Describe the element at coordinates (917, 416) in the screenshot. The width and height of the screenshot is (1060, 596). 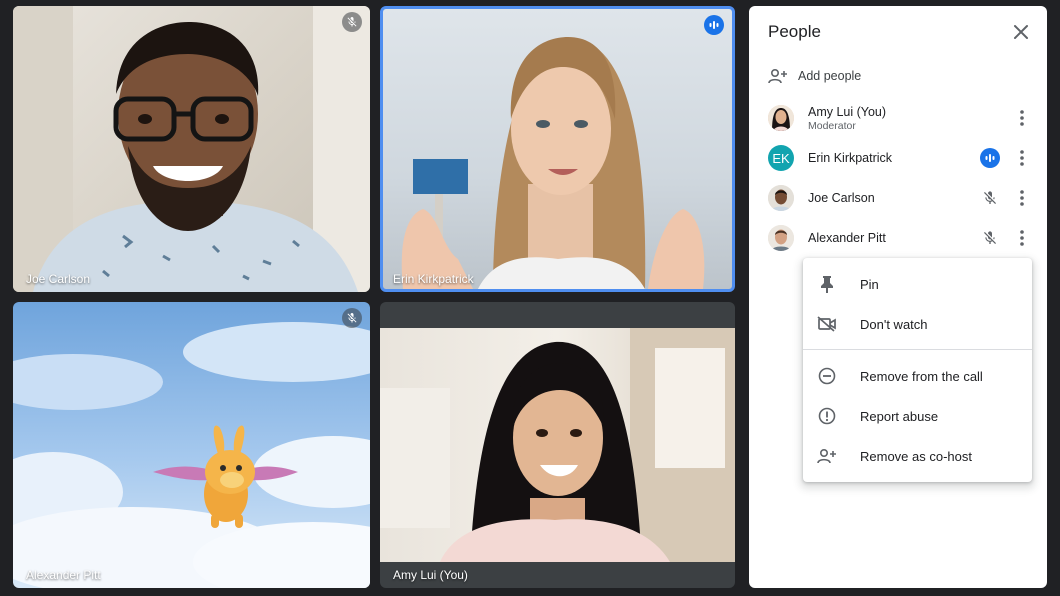
I see `menu-item-report-abuse: Report abuse` at that location.